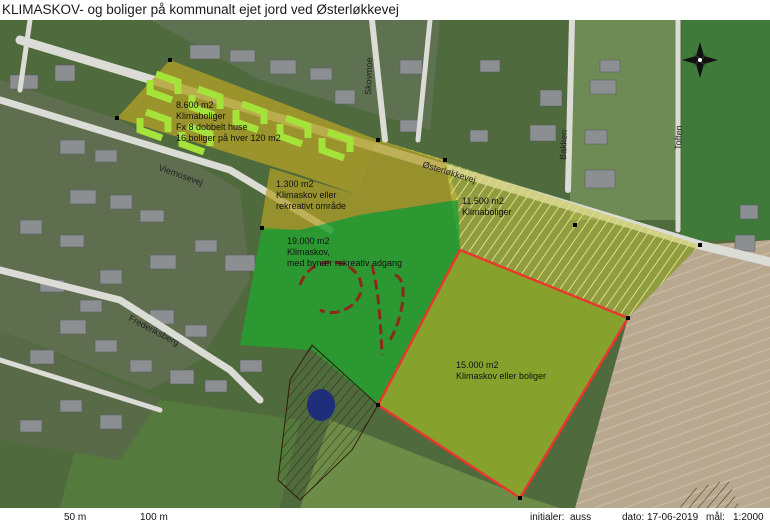 This screenshot has height=528, width=770. What do you see at coordinates (321, 405) in the screenshot?
I see `pond` at bounding box center [321, 405].